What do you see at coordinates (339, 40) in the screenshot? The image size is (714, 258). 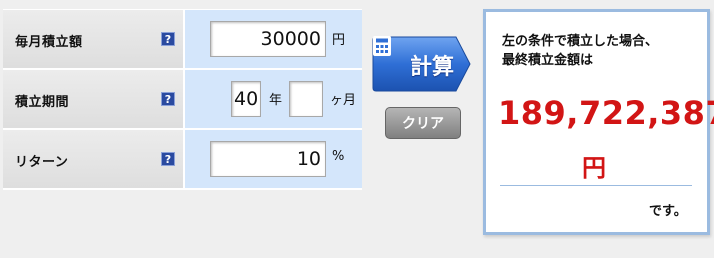 I see `monthly-amount-unit: 円` at bounding box center [339, 40].